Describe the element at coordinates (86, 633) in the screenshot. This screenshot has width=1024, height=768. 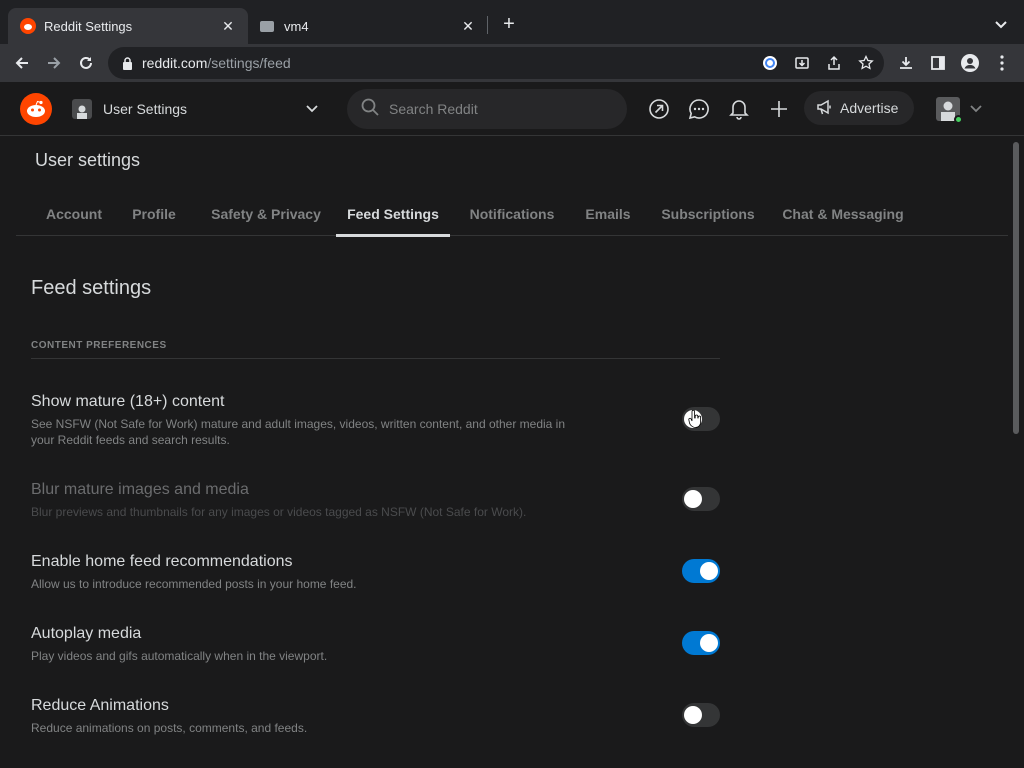
I see `setting-title: Autoplay media` at that location.